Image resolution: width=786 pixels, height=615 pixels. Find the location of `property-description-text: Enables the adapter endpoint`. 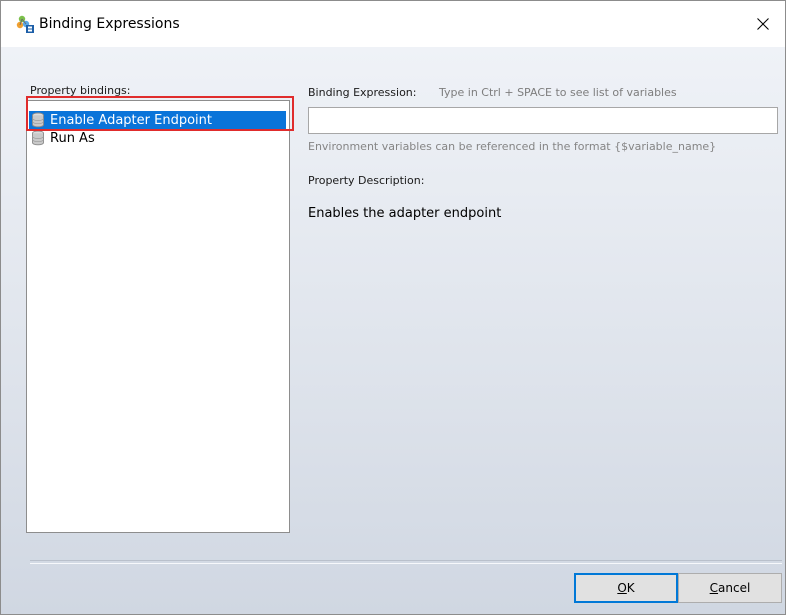

property-description-text: Enables the adapter endpoint is located at coordinates (405, 213).